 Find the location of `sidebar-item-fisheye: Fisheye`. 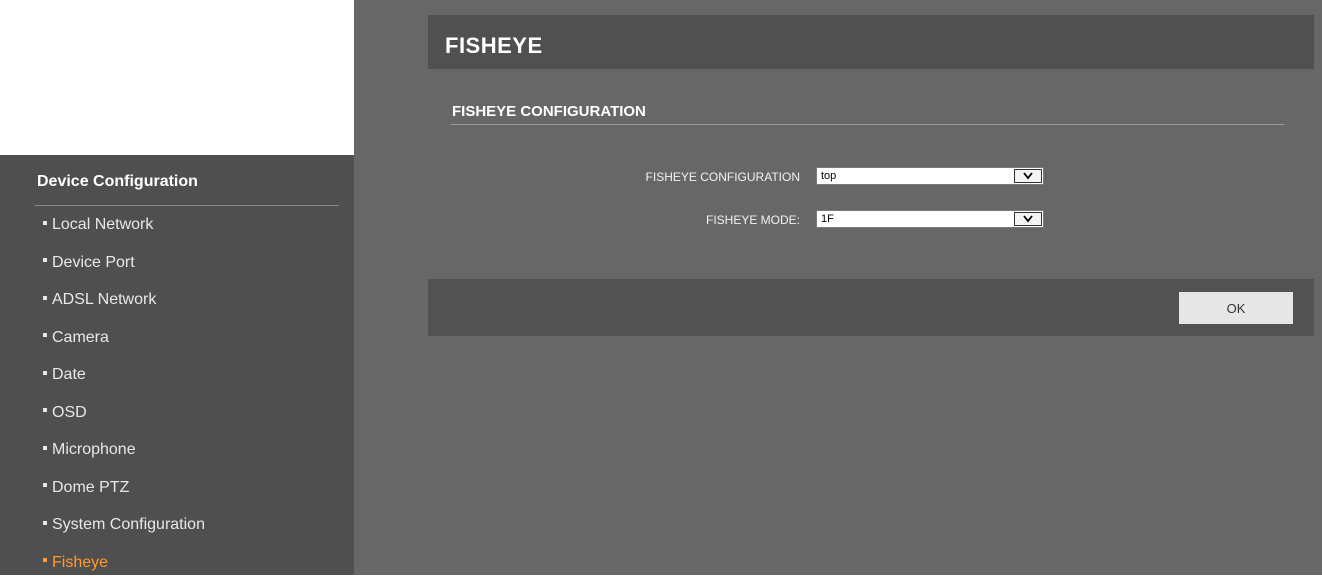

sidebar-item-fisheye: Fisheye is located at coordinates (177, 565).